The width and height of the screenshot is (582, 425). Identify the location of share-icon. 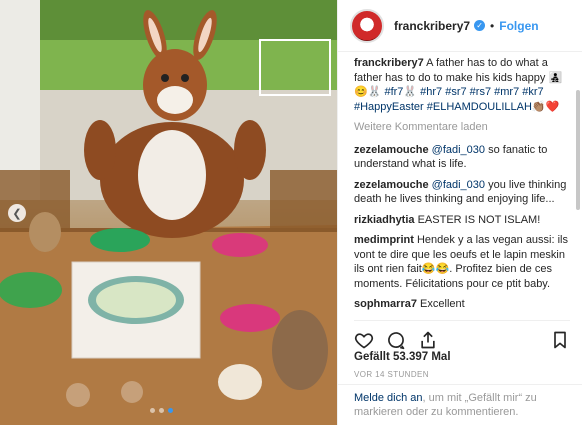
(428, 340).